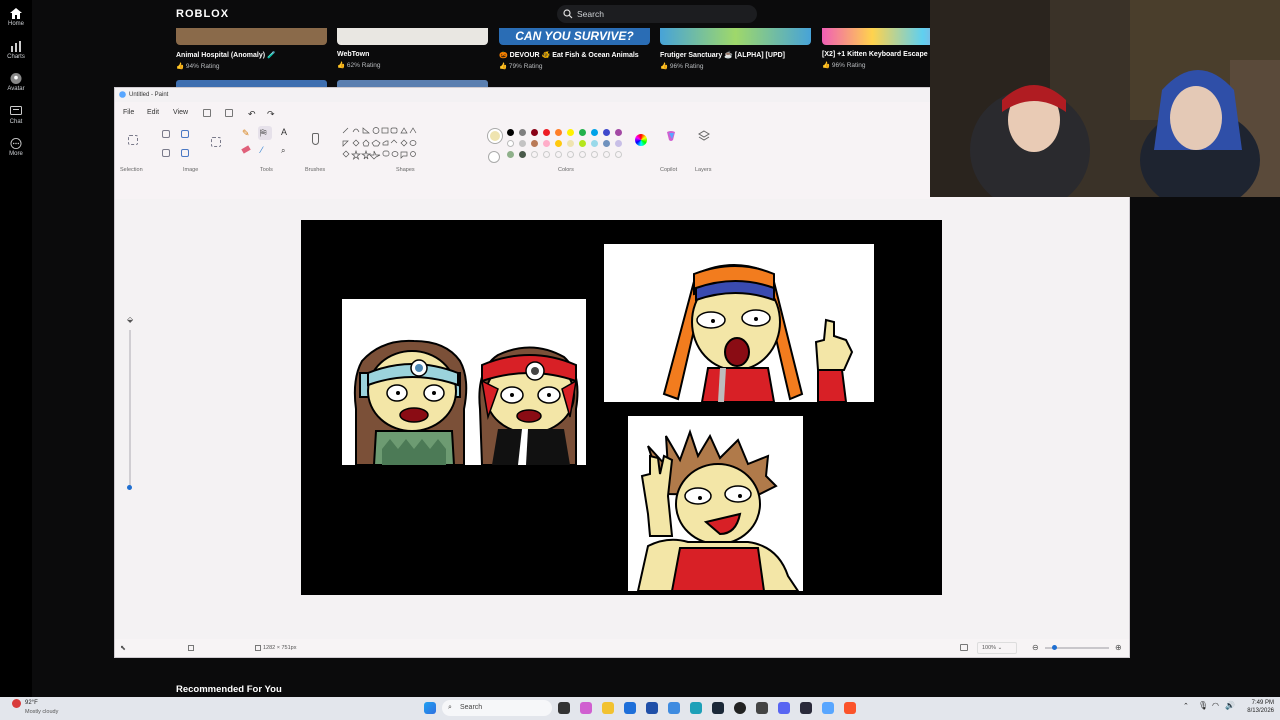 The image size is (1280, 720). I want to click on roblox-taskbar-icon, so click(806, 708).